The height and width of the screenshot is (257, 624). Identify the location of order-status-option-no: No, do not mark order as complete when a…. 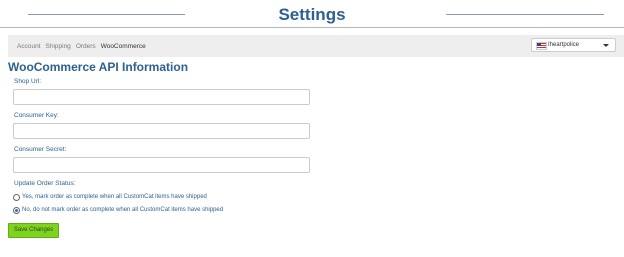
(118, 210).